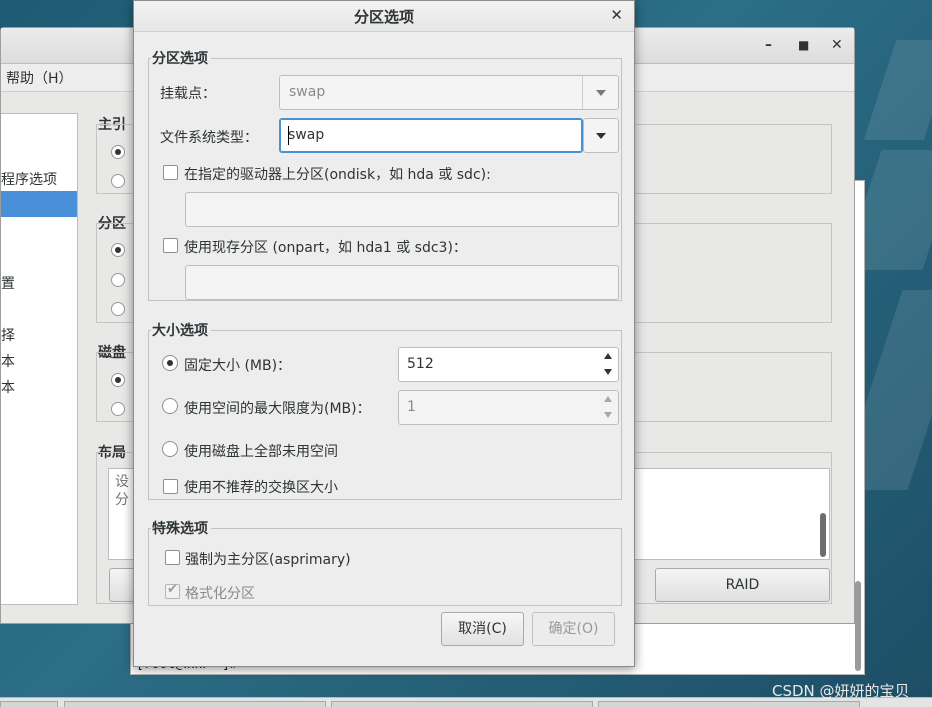 Image resolution: width=932 pixels, height=707 pixels. What do you see at coordinates (573, 629) in the screenshot?
I see `ok-button: 确定(O)` at bounding box center [573, 629].